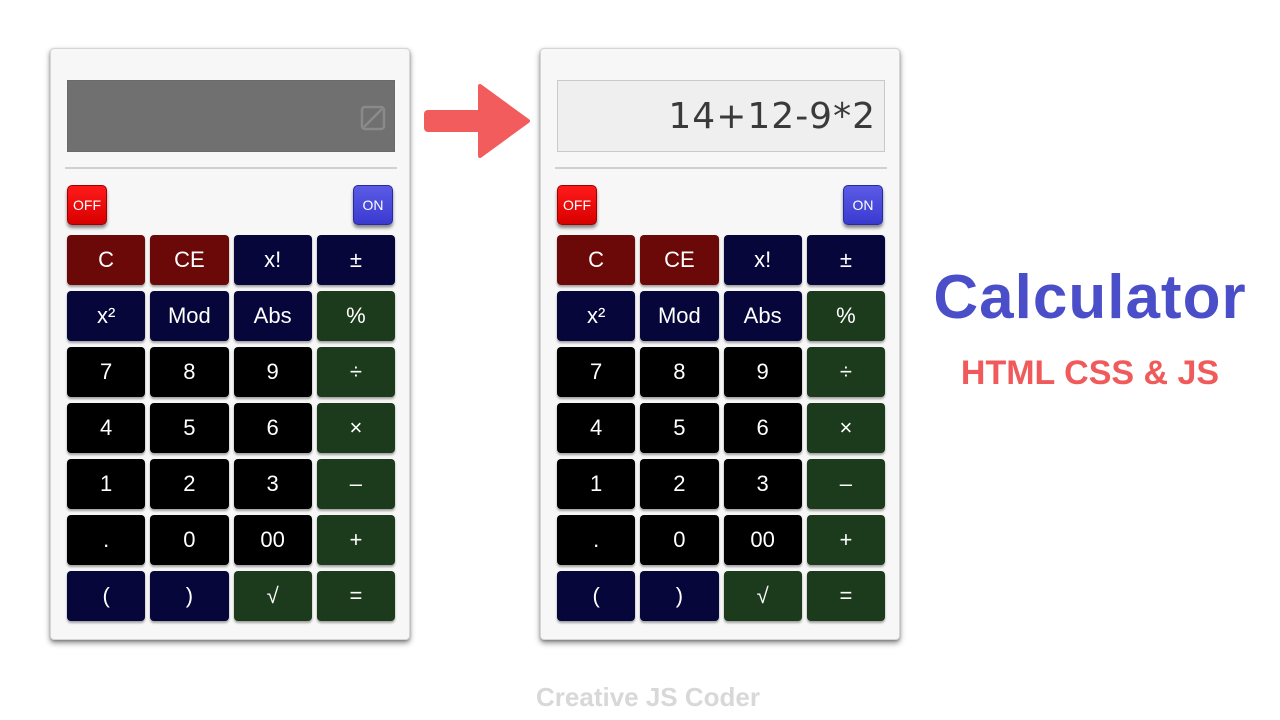 The image size is (1280, 720). Describe the element at coordinates (772, 116) in the screenshot. I see `display-value: 14+12-9*2` at that location.